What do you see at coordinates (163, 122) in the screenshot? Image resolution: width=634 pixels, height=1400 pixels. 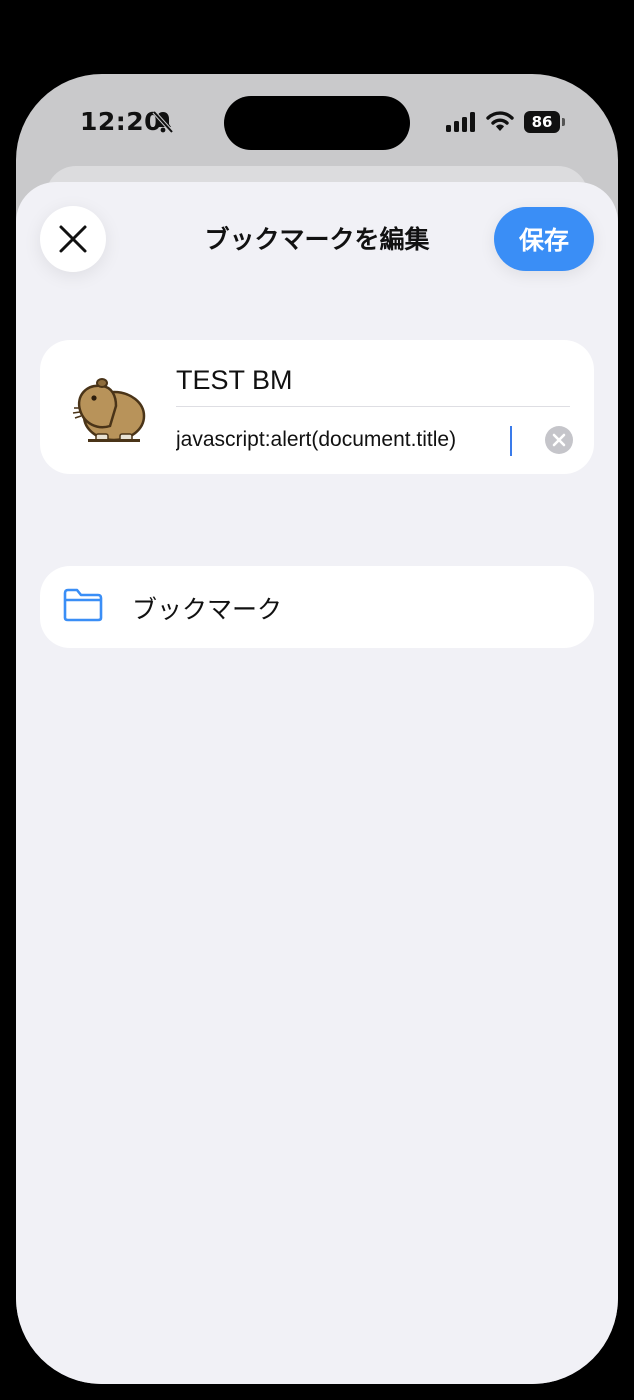 I see `bell-off-icon` at bounding box center [163, 122].